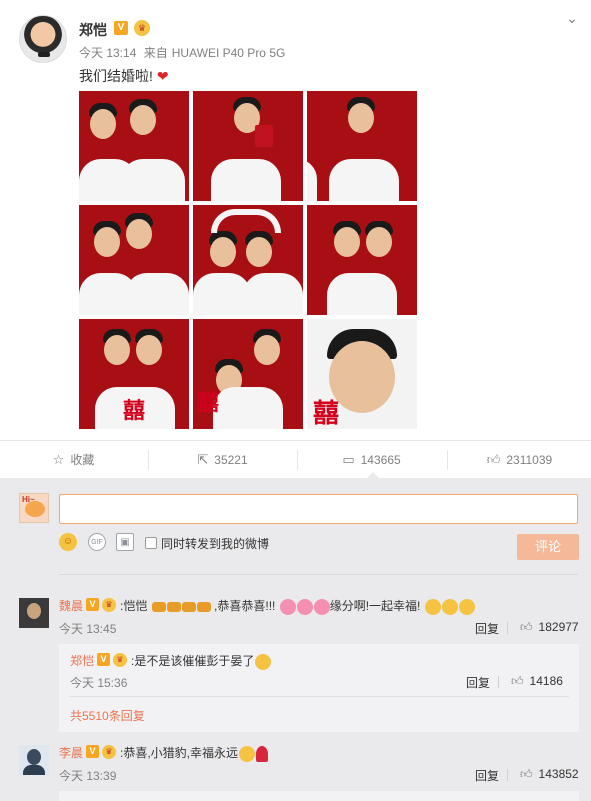  Describe the element at coordinates (34, 508) in the screenshot. I see `my-avatar: Hi~` at that location.